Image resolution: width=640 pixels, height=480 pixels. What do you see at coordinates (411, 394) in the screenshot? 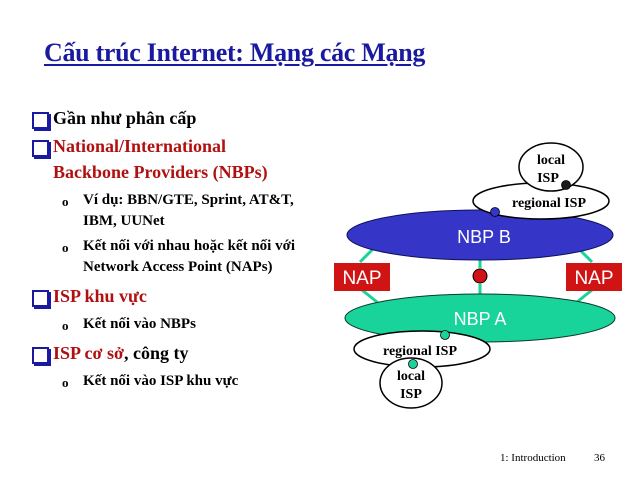
I see `local-isp-bottom-label-line-2: ISP` at bounding box center [411, 394].